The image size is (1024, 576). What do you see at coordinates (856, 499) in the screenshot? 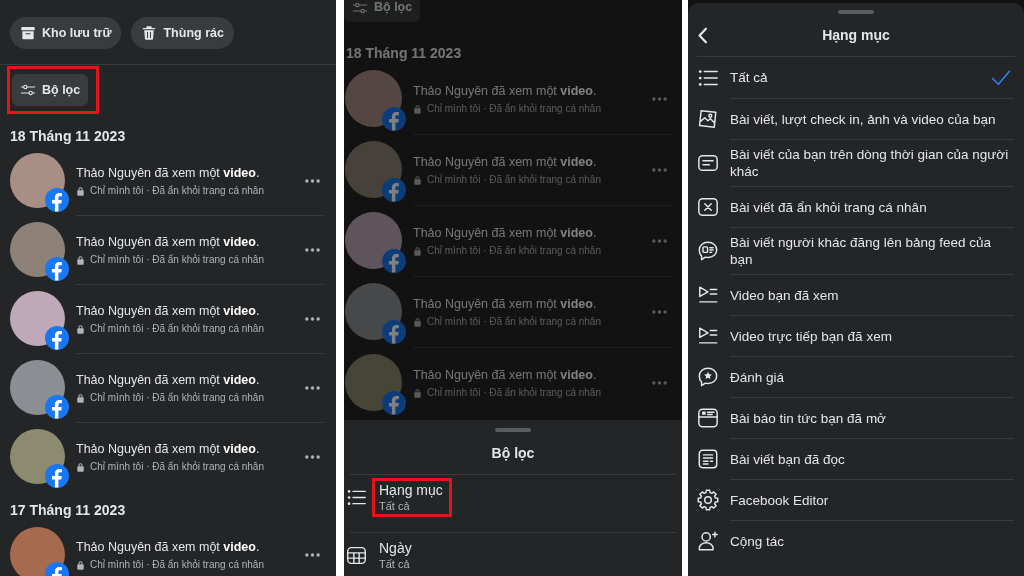
I see `category-option: Facebook Editor` at bounding box center [856, 499].